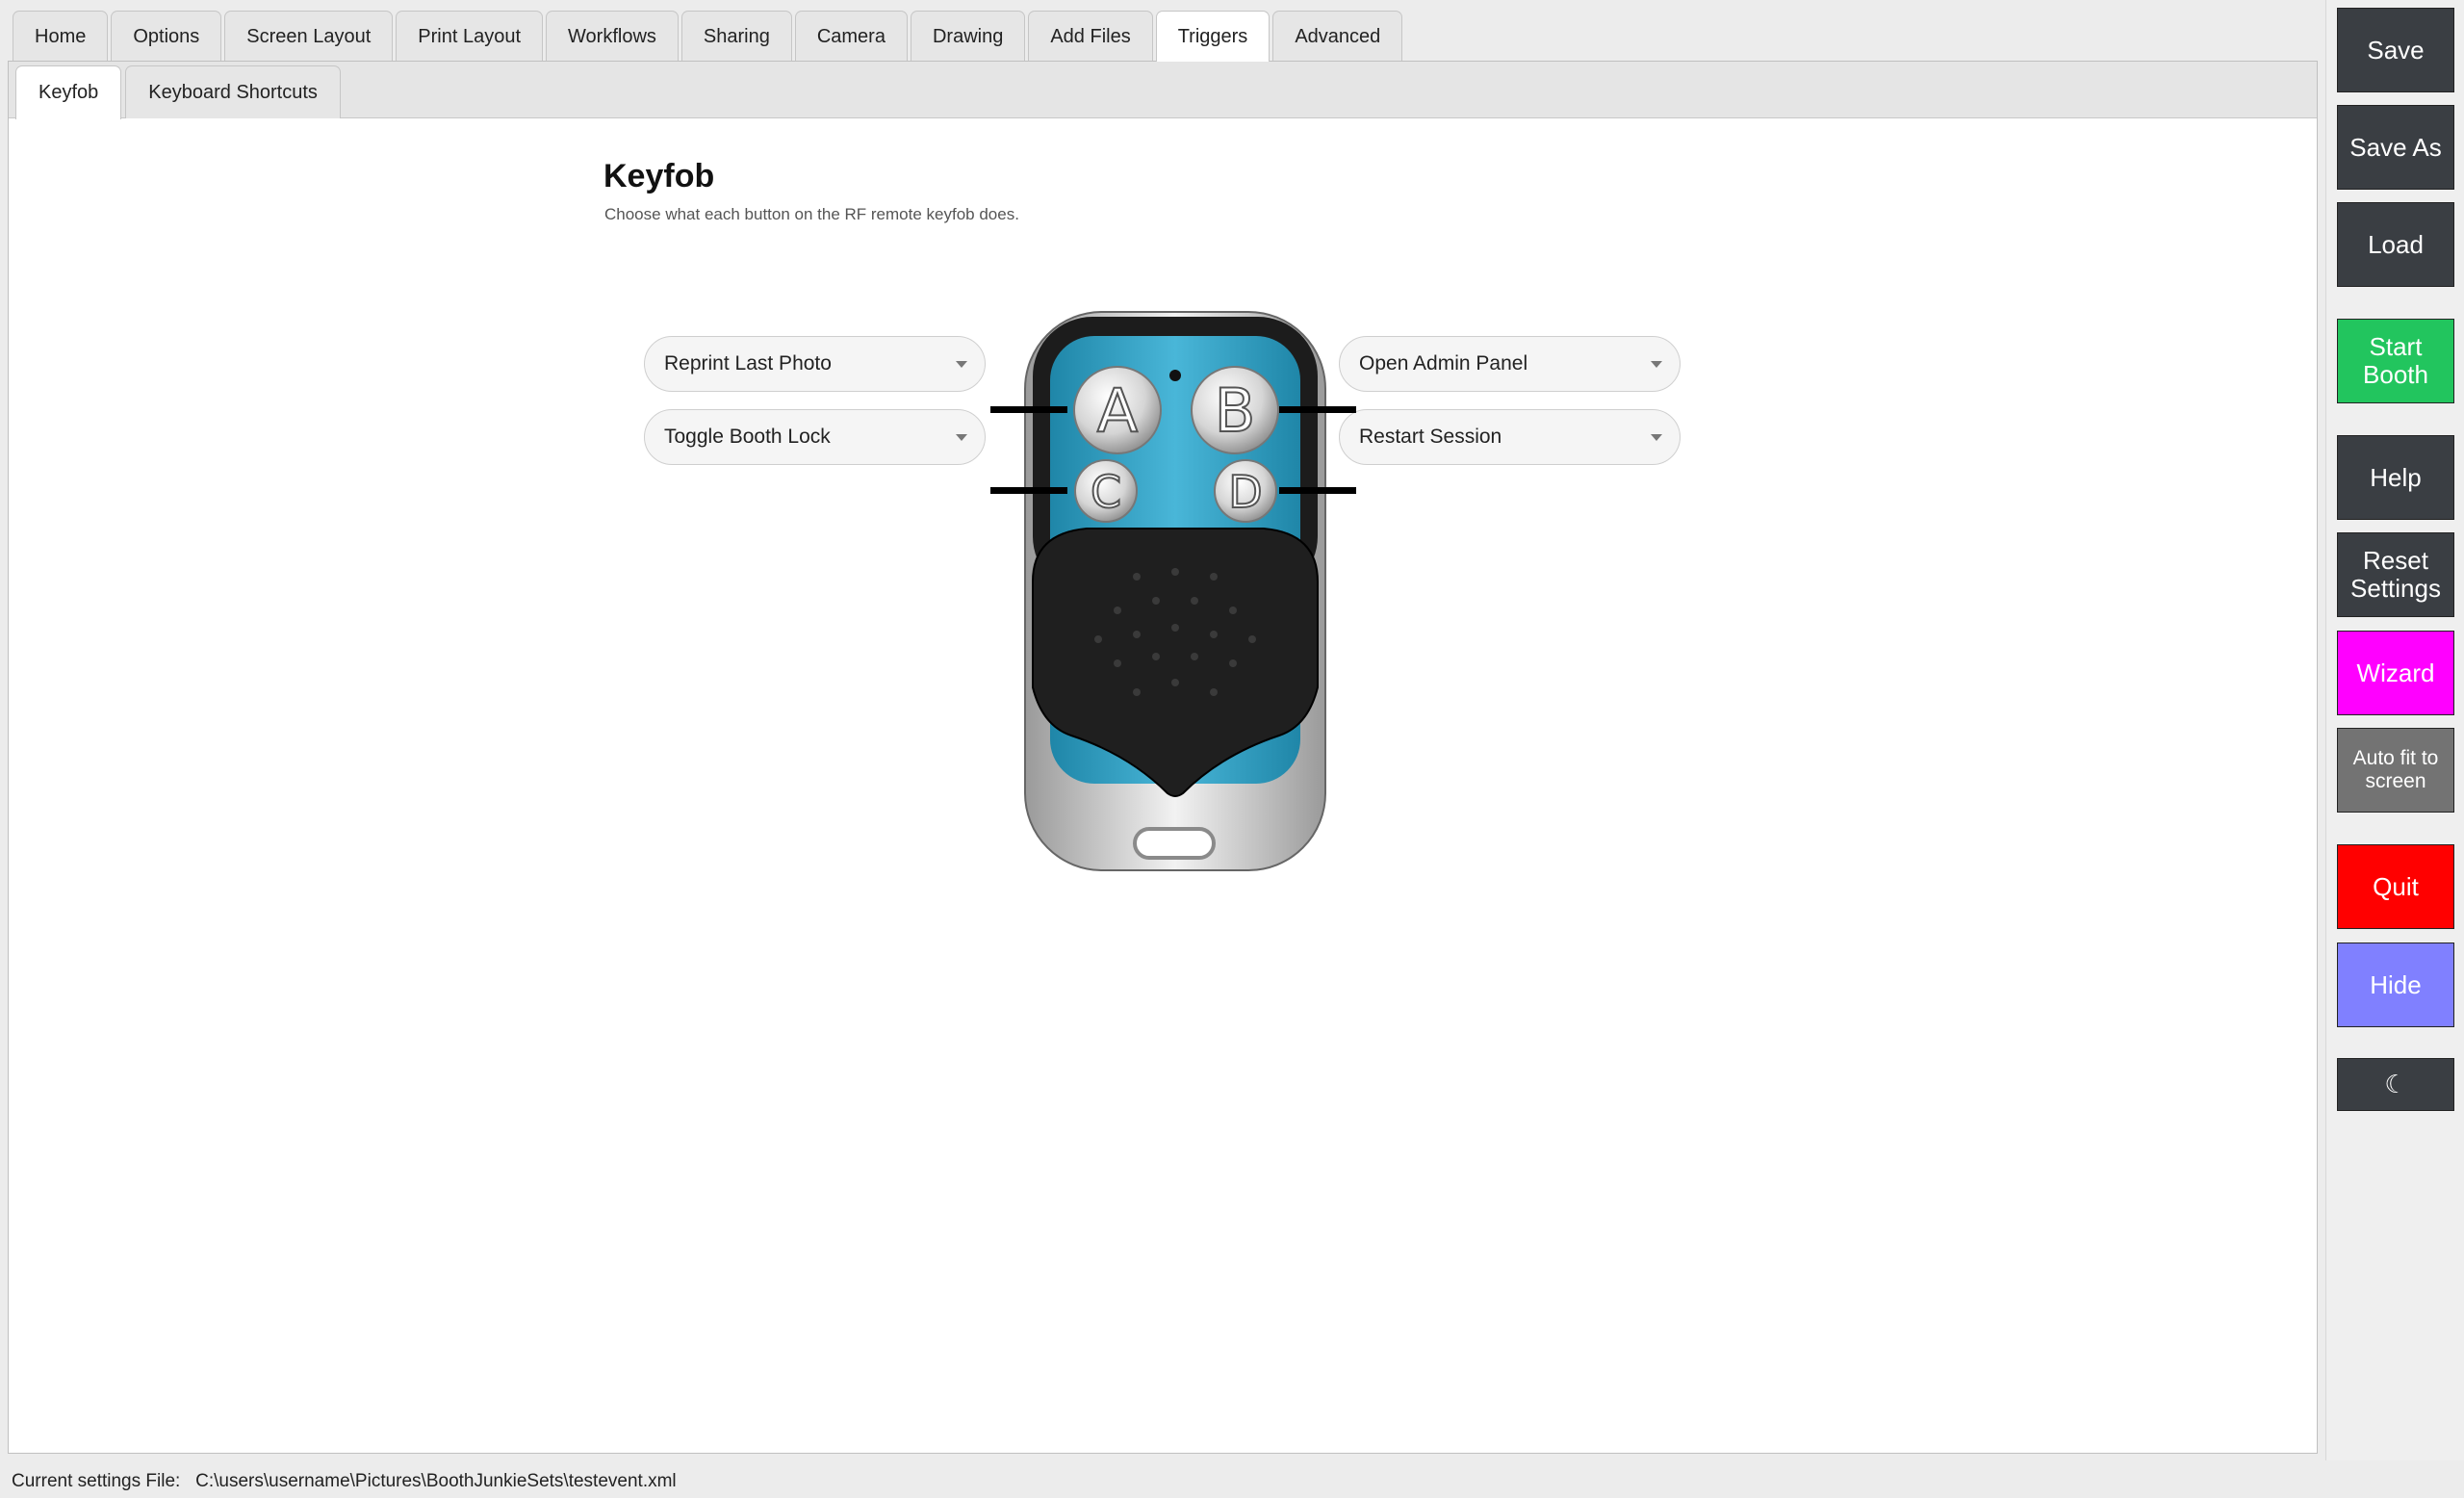 This screenshot has width=2464, height=1498. I want to click on button-c-action-select: Toggle Booth Lock, so click(815, 437).